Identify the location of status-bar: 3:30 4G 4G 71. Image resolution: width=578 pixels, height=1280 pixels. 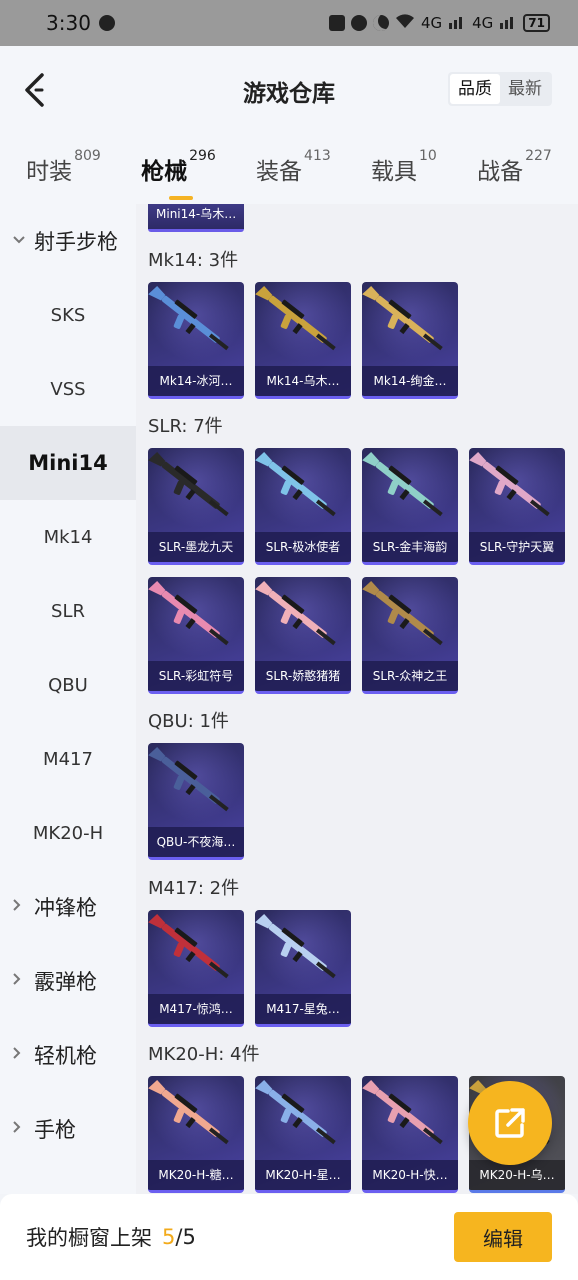
(289, 23).